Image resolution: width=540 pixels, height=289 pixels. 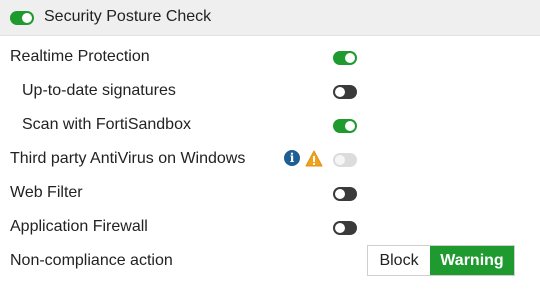 What do you see at coordinates (270, 193) in the screenshot?
I see `row-web-filter: Web Filter` at bounding box center [270, 193].